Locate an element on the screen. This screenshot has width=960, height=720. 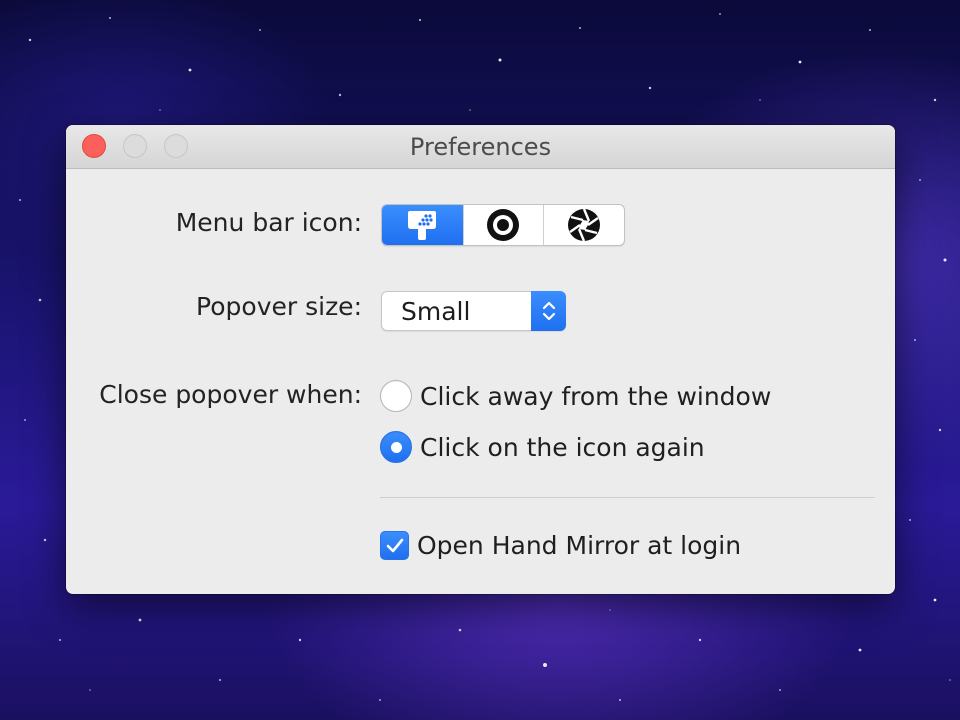
popover-size-label: Popover size: is located at coordinates (279, 306).